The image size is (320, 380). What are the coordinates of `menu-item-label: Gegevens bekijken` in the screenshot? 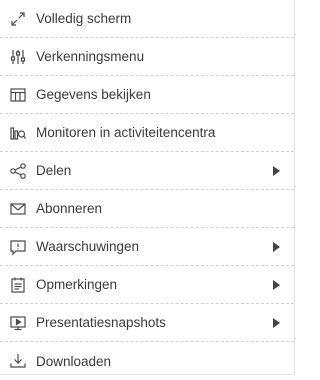 It's located at (93, 94).